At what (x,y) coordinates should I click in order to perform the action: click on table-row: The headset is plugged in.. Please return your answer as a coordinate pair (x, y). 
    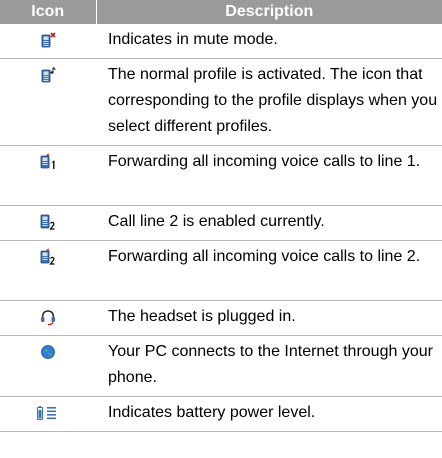
    Looking at the image, I should click on (221, 318).